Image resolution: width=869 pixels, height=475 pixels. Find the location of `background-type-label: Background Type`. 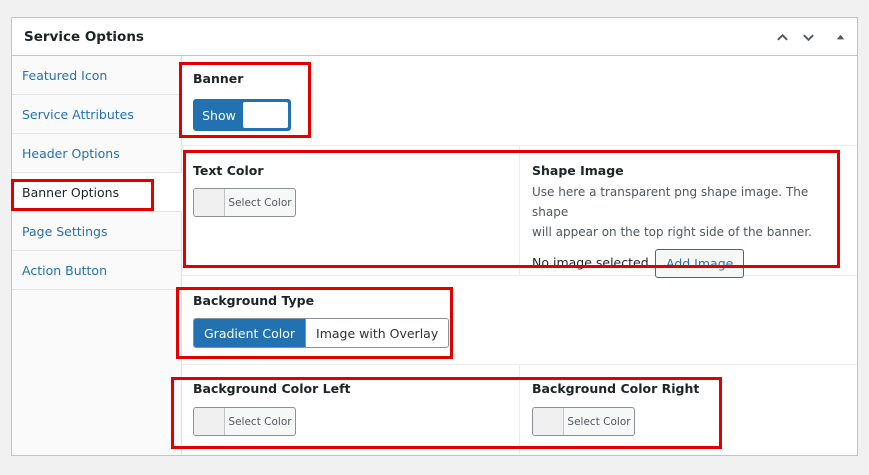

background-type-label: Background Type is located at coordinates (254, 300).